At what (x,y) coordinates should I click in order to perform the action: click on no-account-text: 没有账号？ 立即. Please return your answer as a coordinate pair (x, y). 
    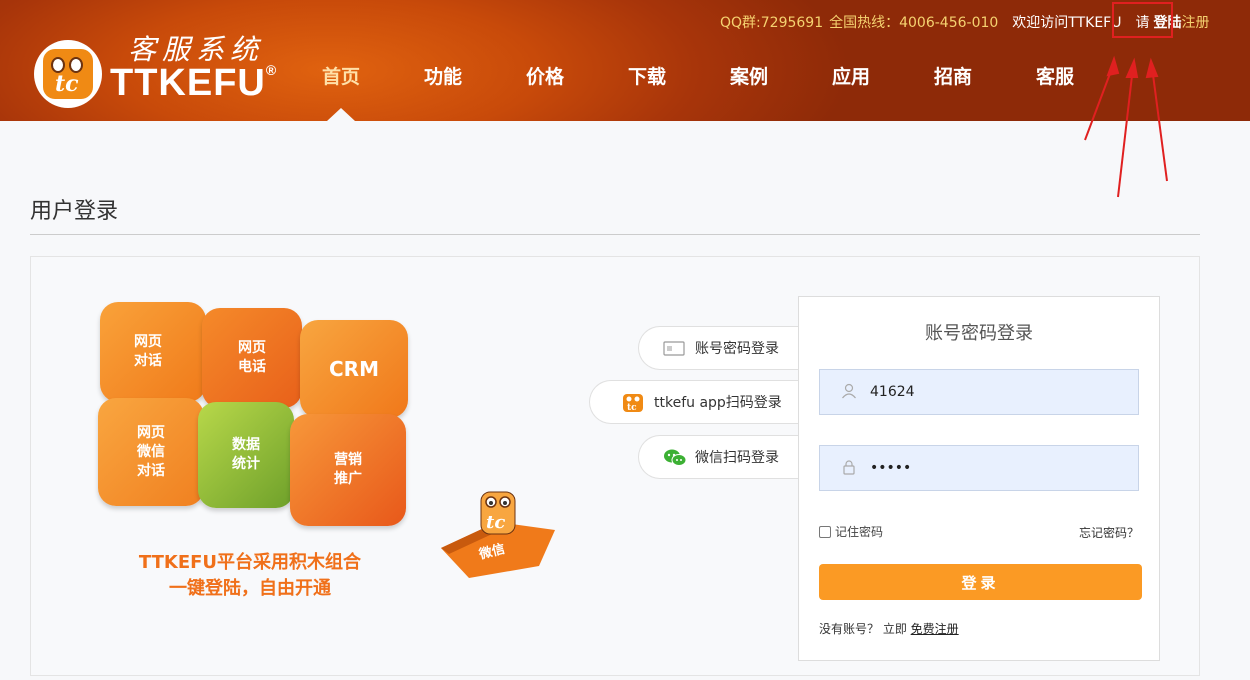
    Looking at the image, I should click on (863, 629).